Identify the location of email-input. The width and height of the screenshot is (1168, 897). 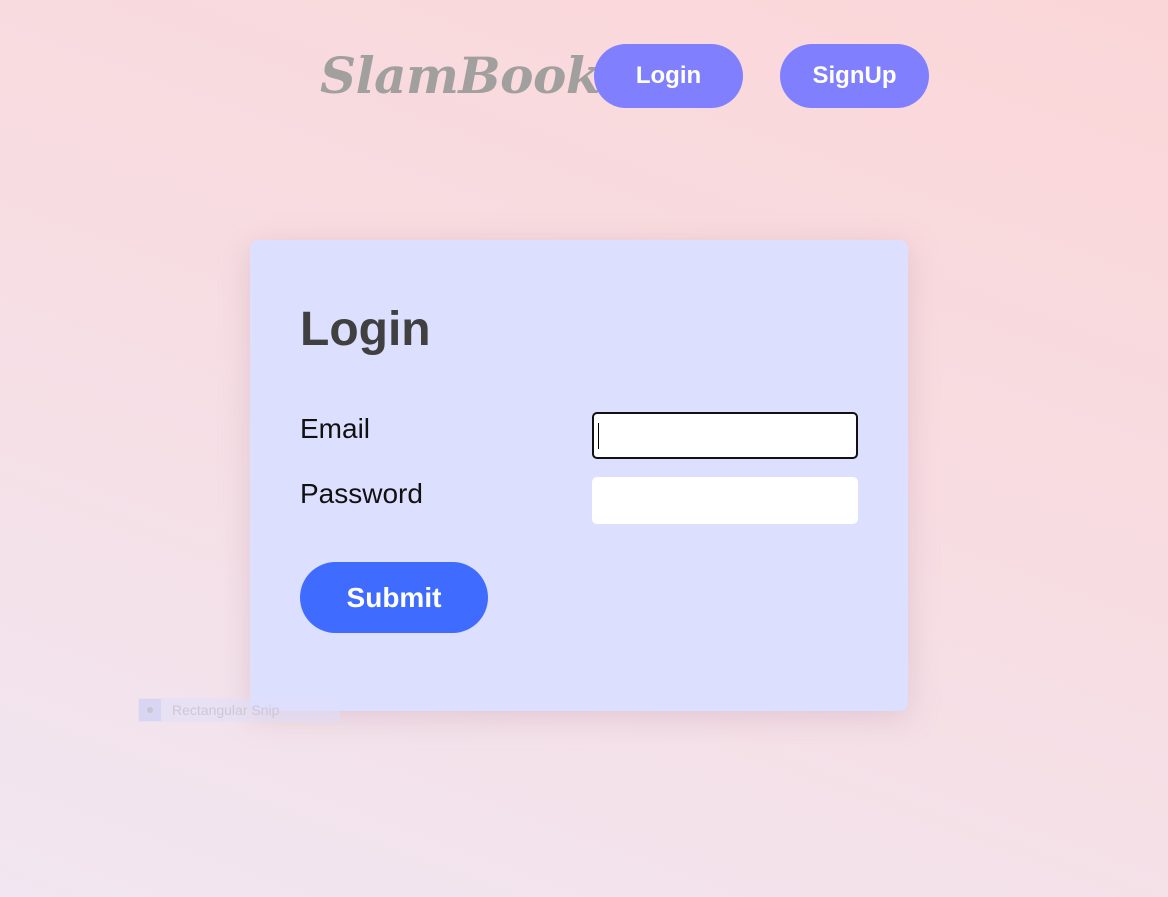
(725, 435).